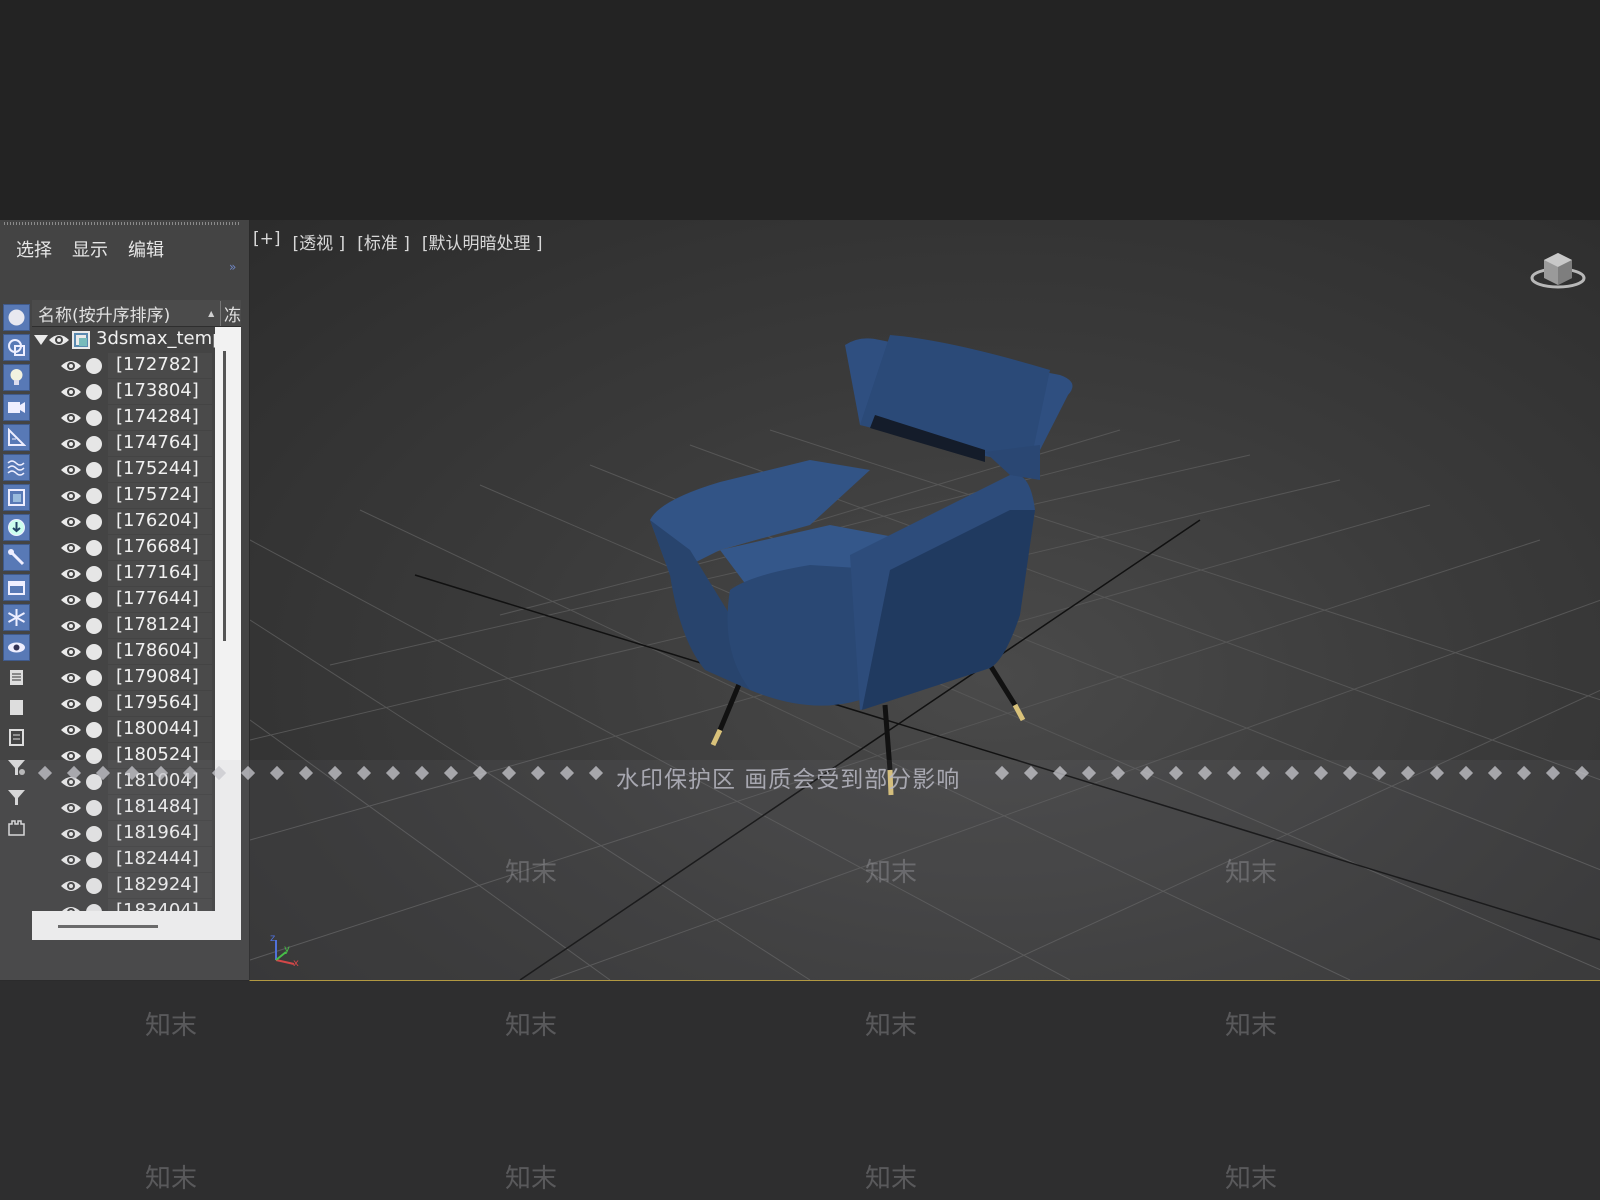  Describe the element at coordinates (16, 527) in the screenshot. I see `xref-filter-icon` at that location.